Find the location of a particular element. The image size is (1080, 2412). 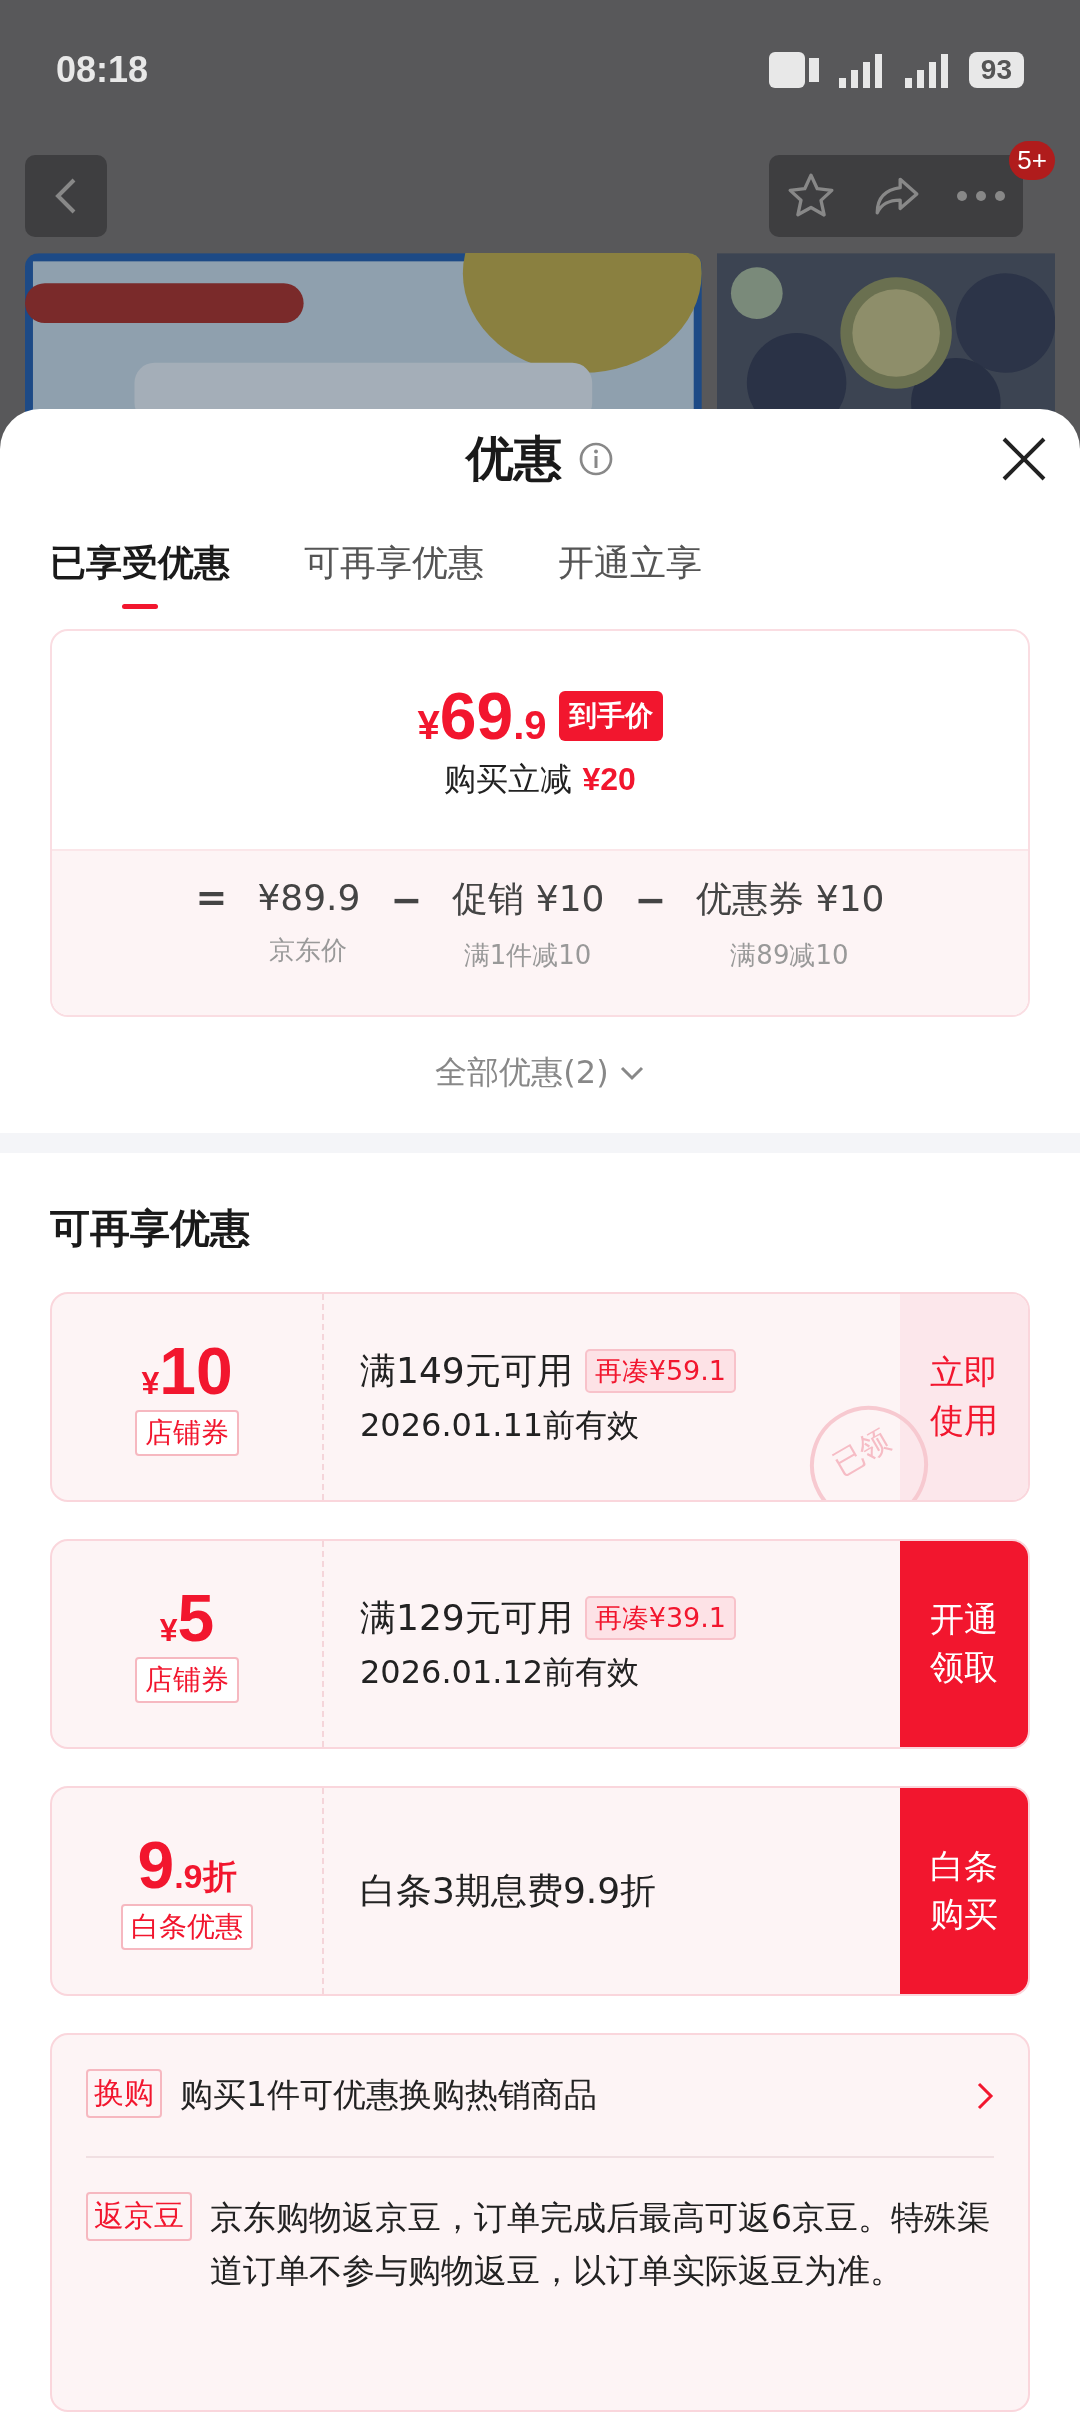

all-offers-toggle: 全部优惠(2) is located at coordinates (540, 1073).